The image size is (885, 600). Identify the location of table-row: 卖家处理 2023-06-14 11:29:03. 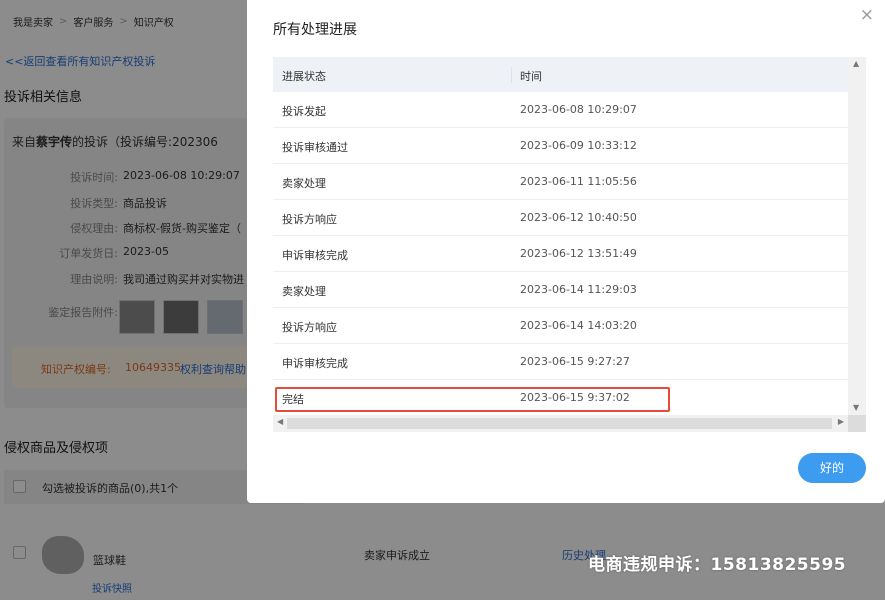
(560, 290).